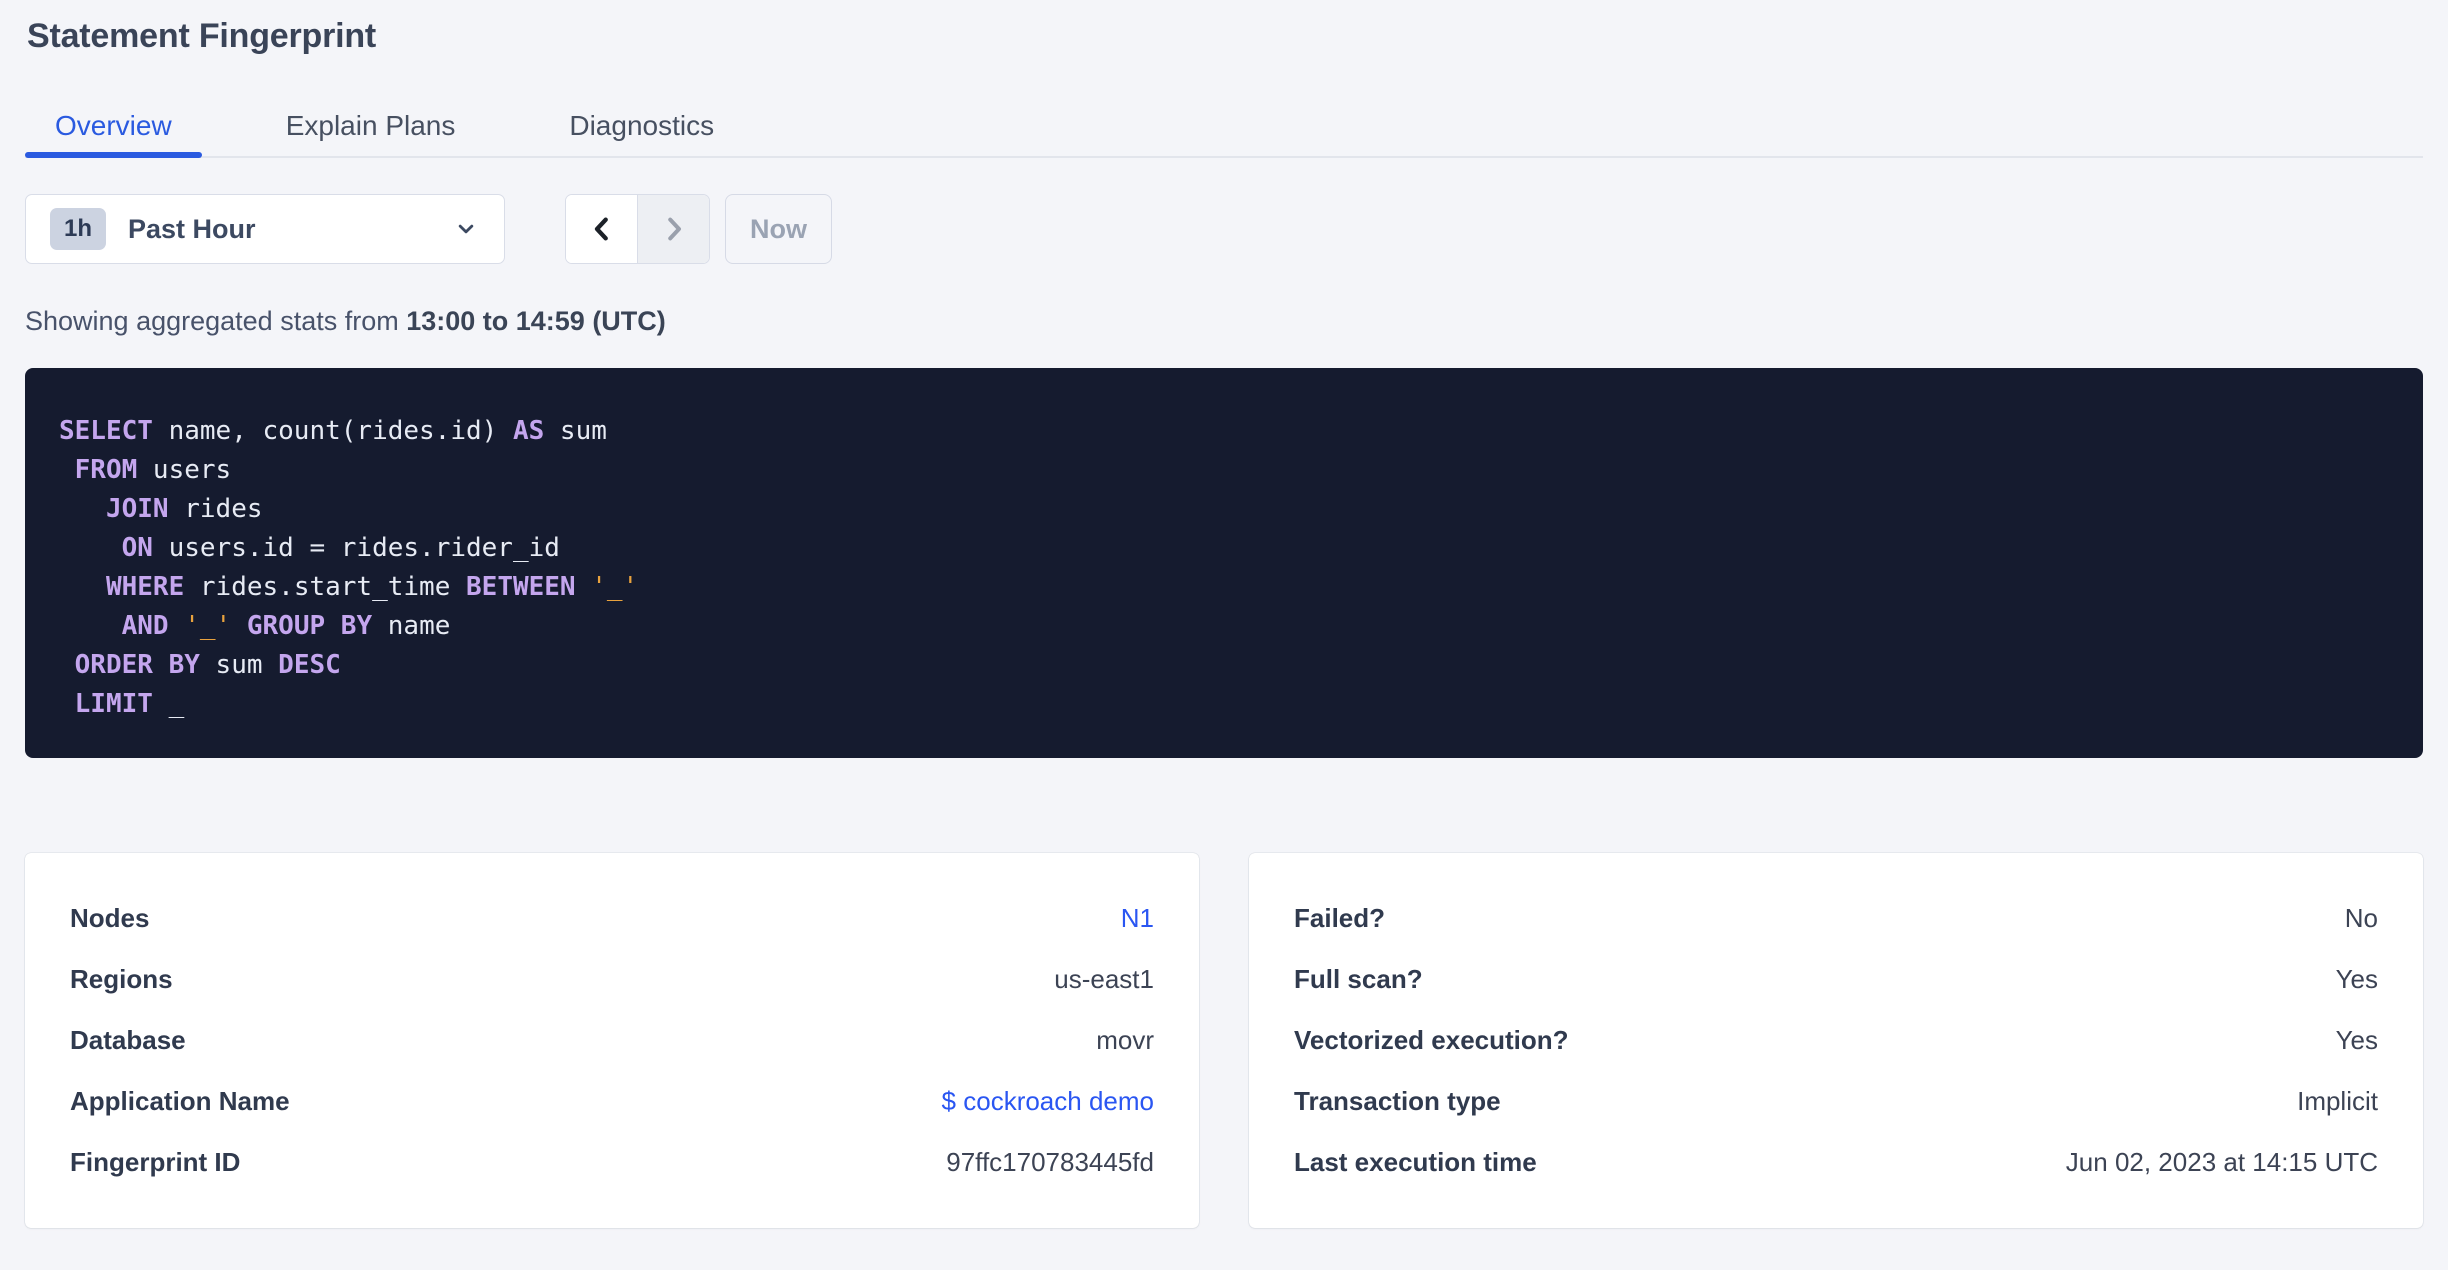  What do you see at coordinates (1431, 1040) in the screenshot?
I see `row-label: Vectorized execution?` at bounding box center [1431, 1040].